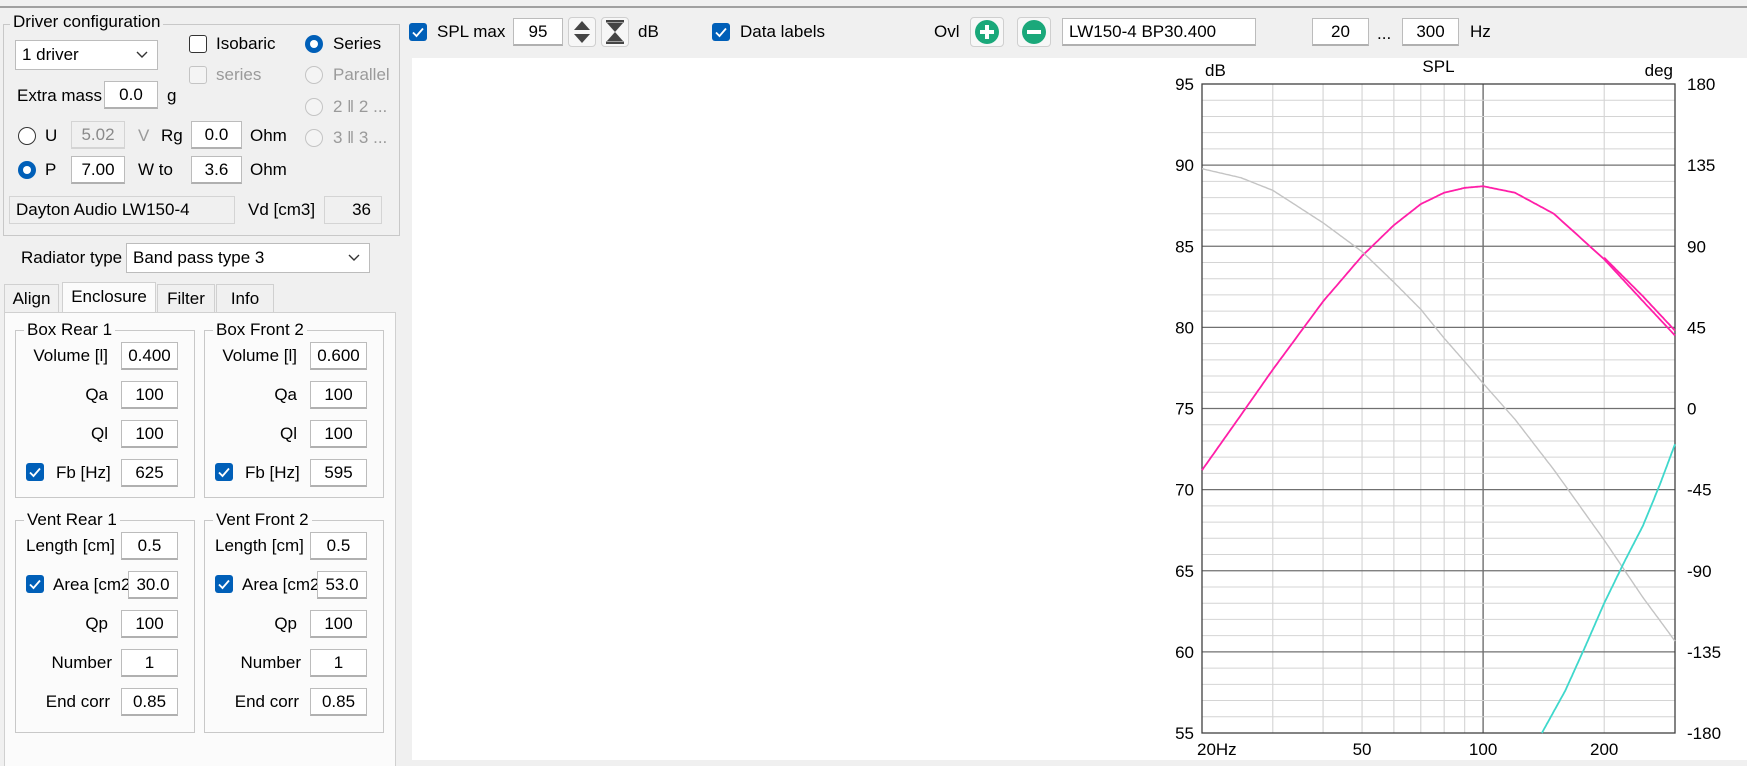 The width and height of the screenshot is (1747, 766). Describe the element at coordinates (1438, 66) in the screenshot. I see `chart-title: SPL` at that location.